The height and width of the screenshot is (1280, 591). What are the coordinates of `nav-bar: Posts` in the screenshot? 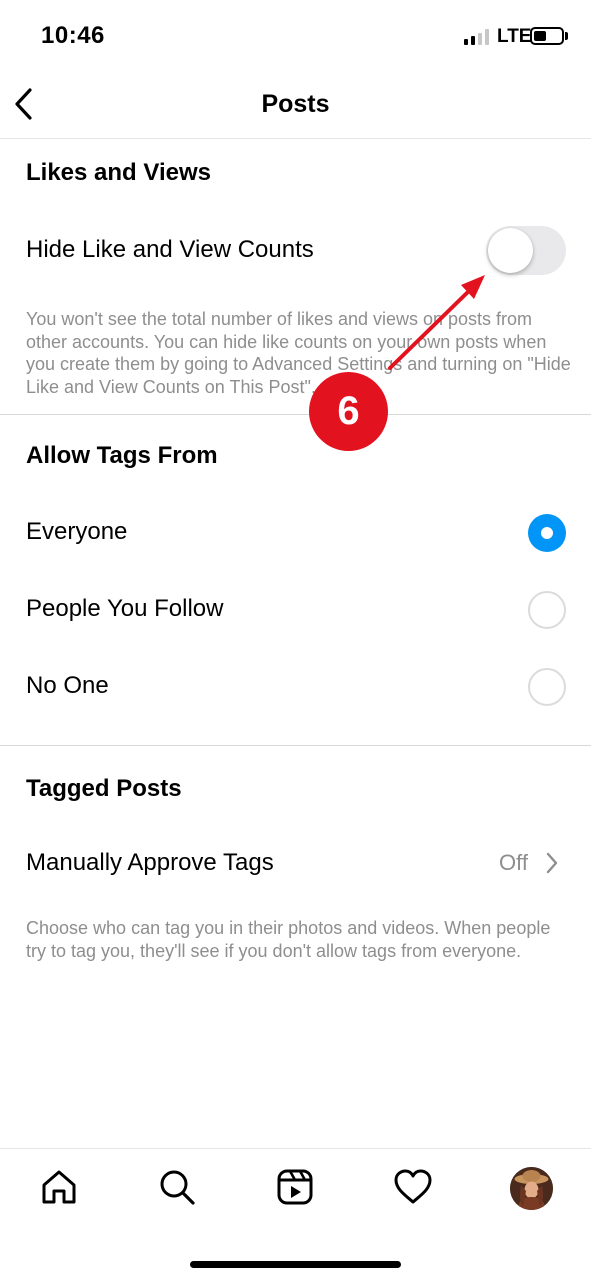 It's located at (295, 105).